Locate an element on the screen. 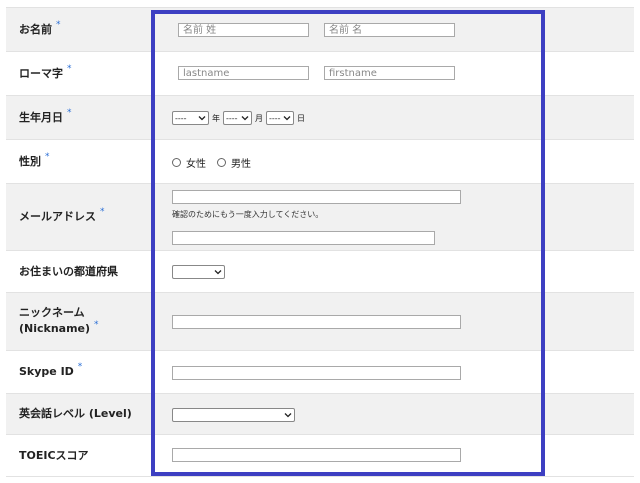  prefecture-select is located at coordinates (198, 272).